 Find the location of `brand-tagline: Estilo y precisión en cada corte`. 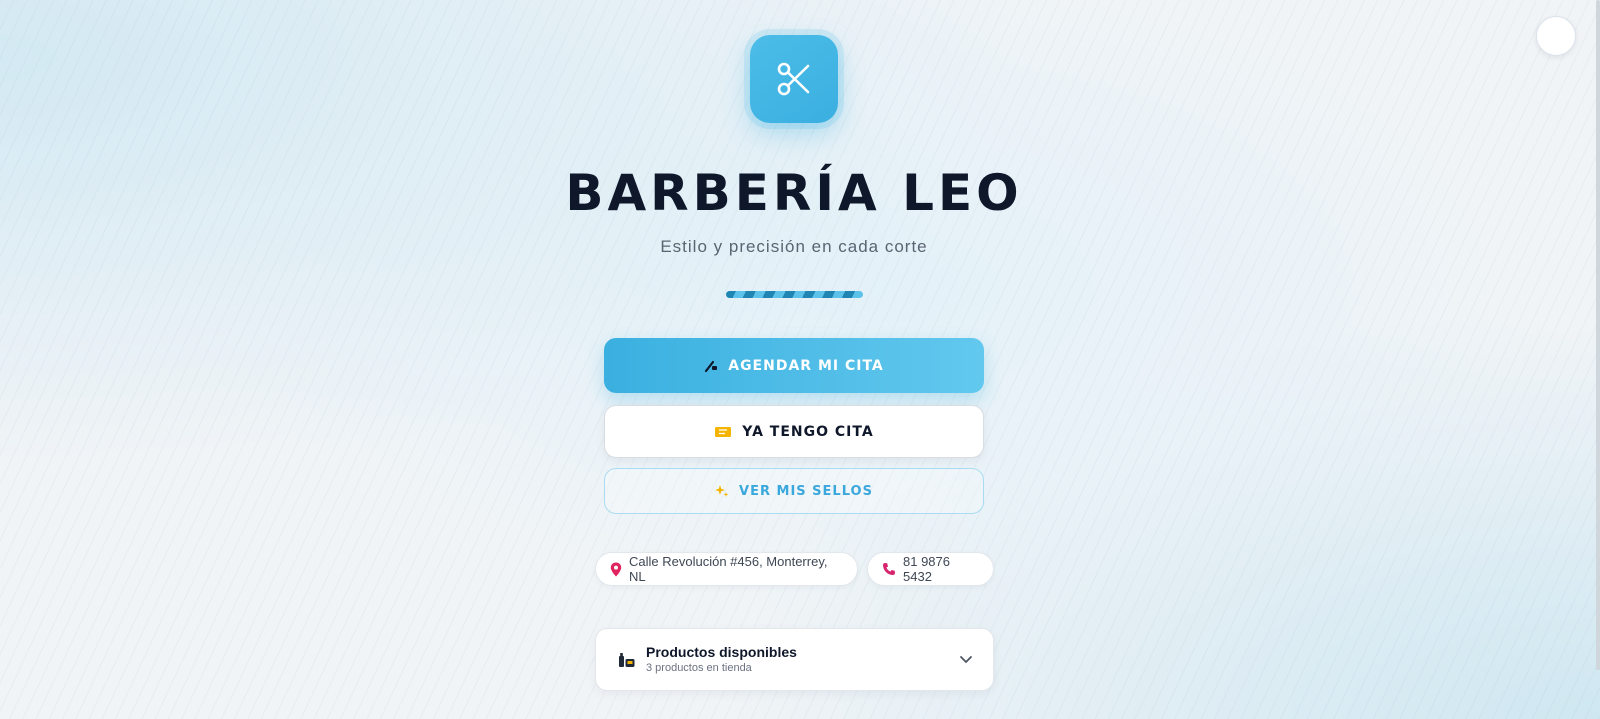

brand-tagline: Estilo y precisión en cada corte is located at coordinates (794, 246).